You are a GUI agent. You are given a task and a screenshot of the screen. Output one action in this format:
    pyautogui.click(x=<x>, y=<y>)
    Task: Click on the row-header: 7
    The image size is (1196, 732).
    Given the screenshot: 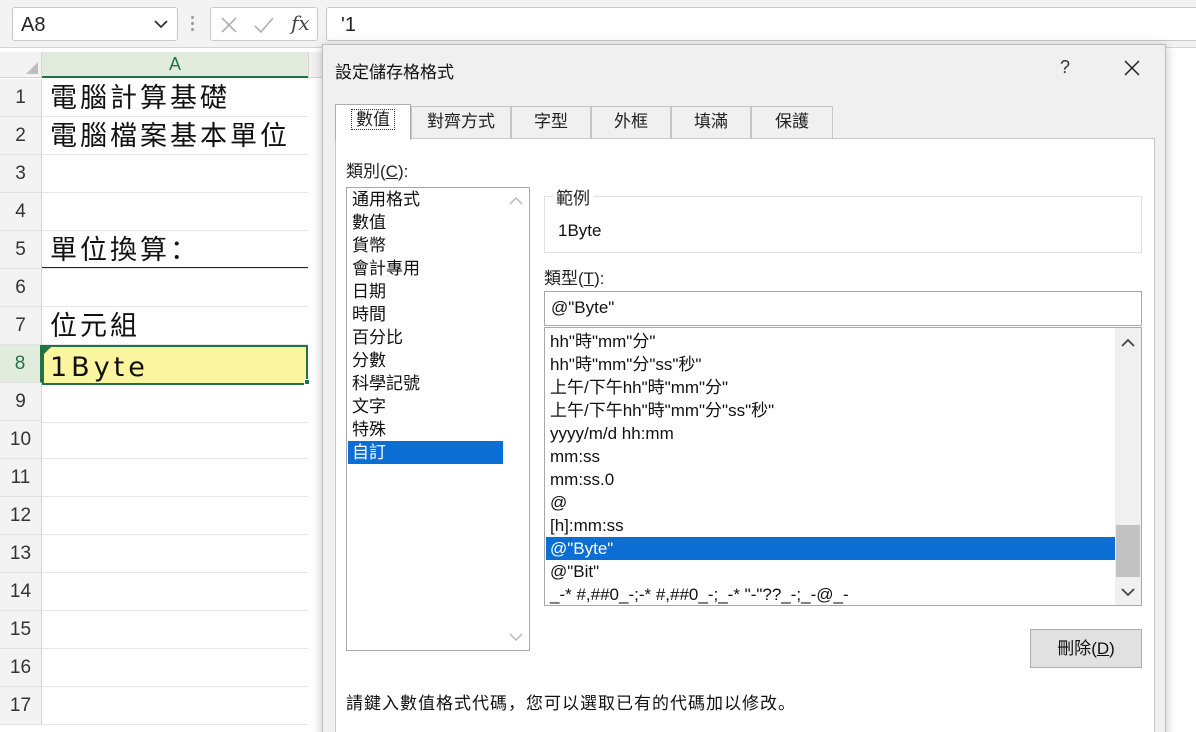 What is the action you would take?
    pyautogui.click(x=21, y=326)
    